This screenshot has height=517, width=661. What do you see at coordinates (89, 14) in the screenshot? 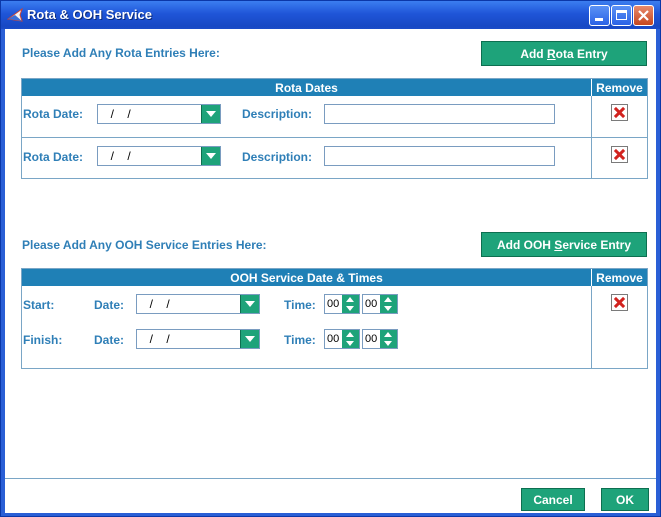
I see `window-title: Rota & OOH Service` at bounding box center [89, 14].